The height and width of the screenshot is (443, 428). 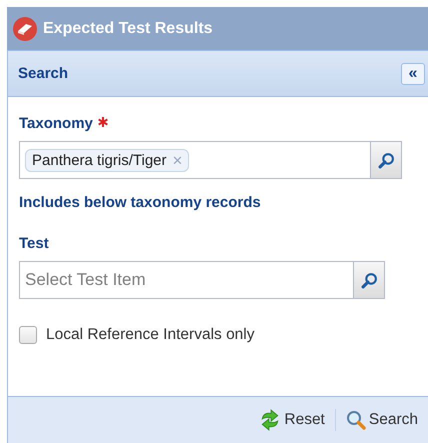 I want to click on refresh-arrows-icon, so click(x=270, y=420).